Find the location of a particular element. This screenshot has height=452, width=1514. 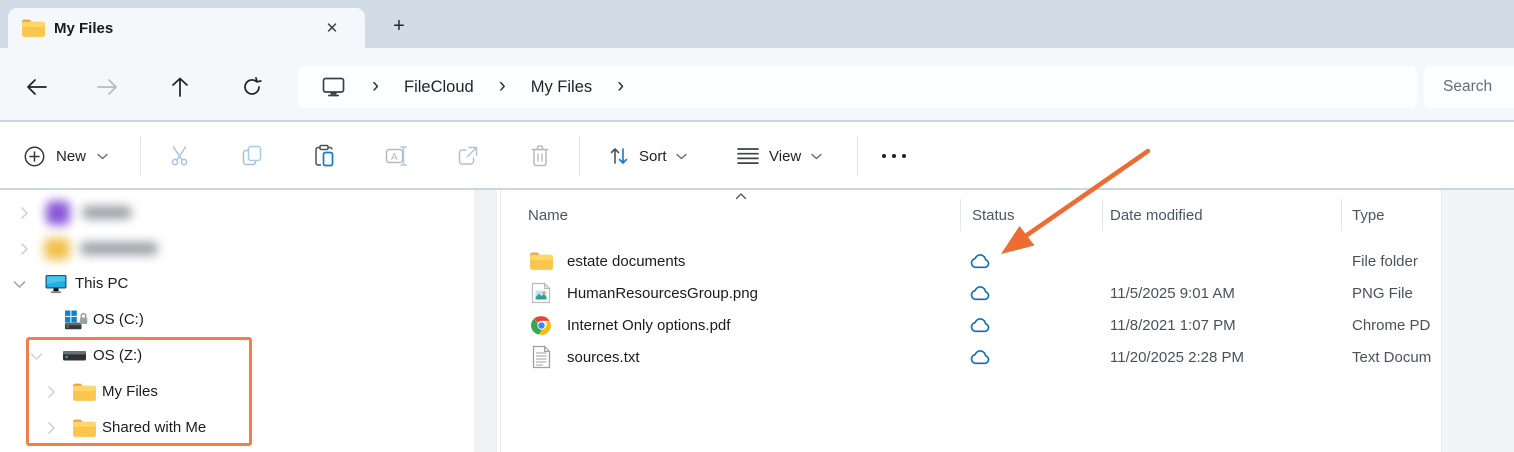

file-date: 11/5/2025 9:01 AM is located at coordinates (1172, 293).